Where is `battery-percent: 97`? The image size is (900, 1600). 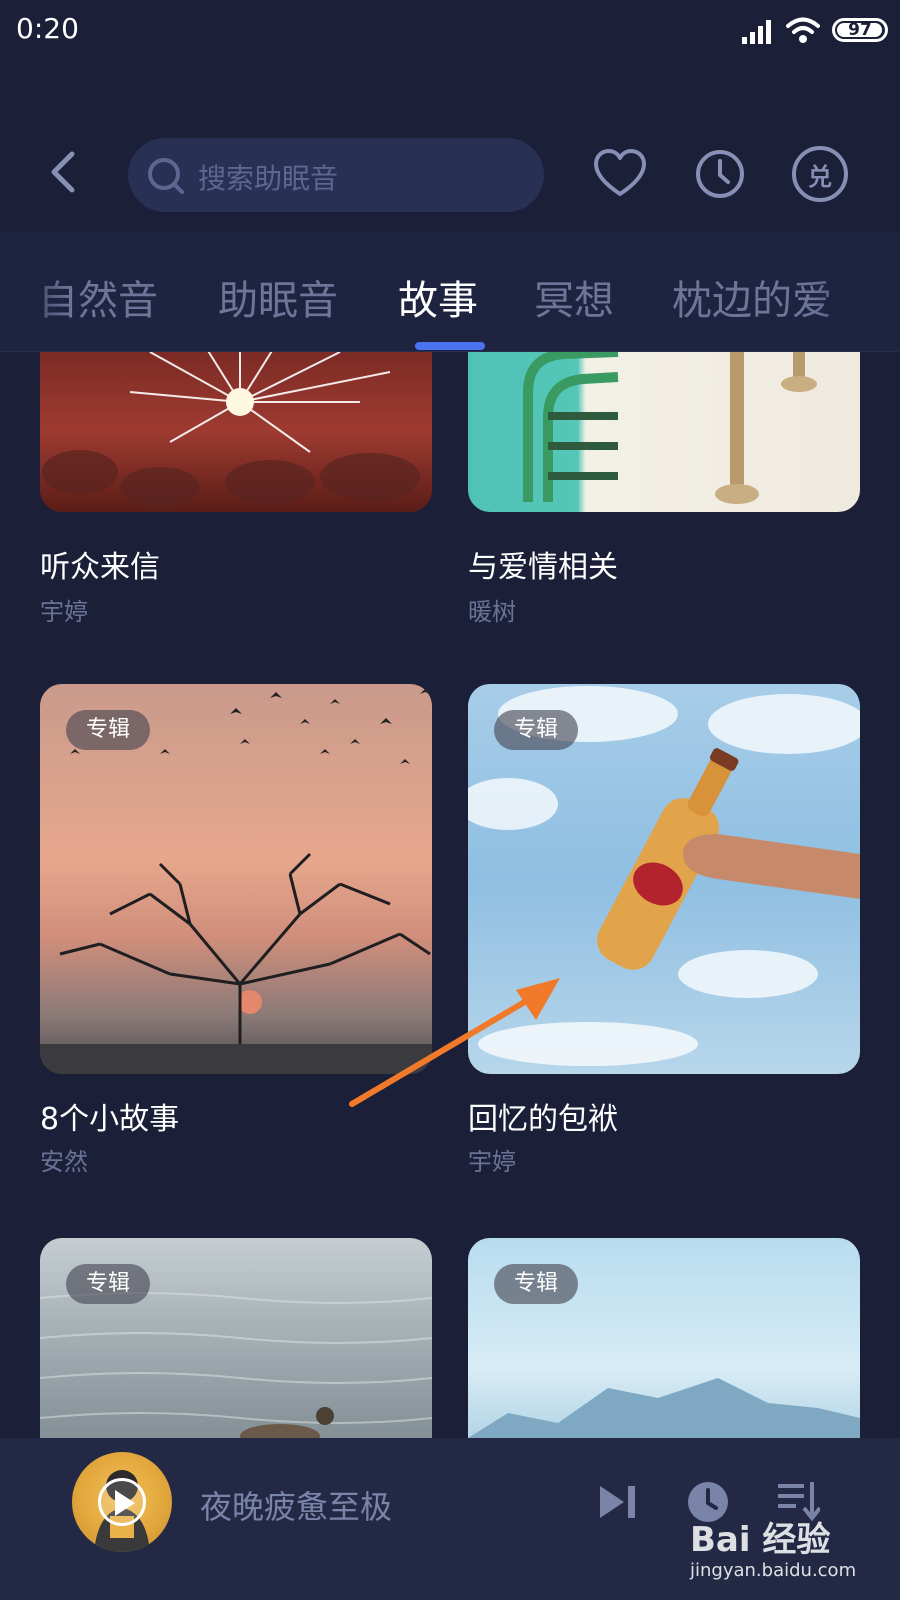
battery-percent: 97 is located at coordinates (860, 30).